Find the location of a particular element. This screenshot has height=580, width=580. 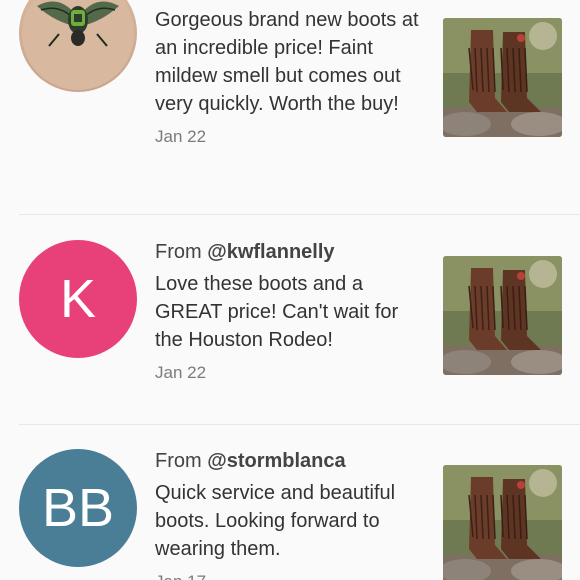

avatar: BB is located at coordinates (78, 508).